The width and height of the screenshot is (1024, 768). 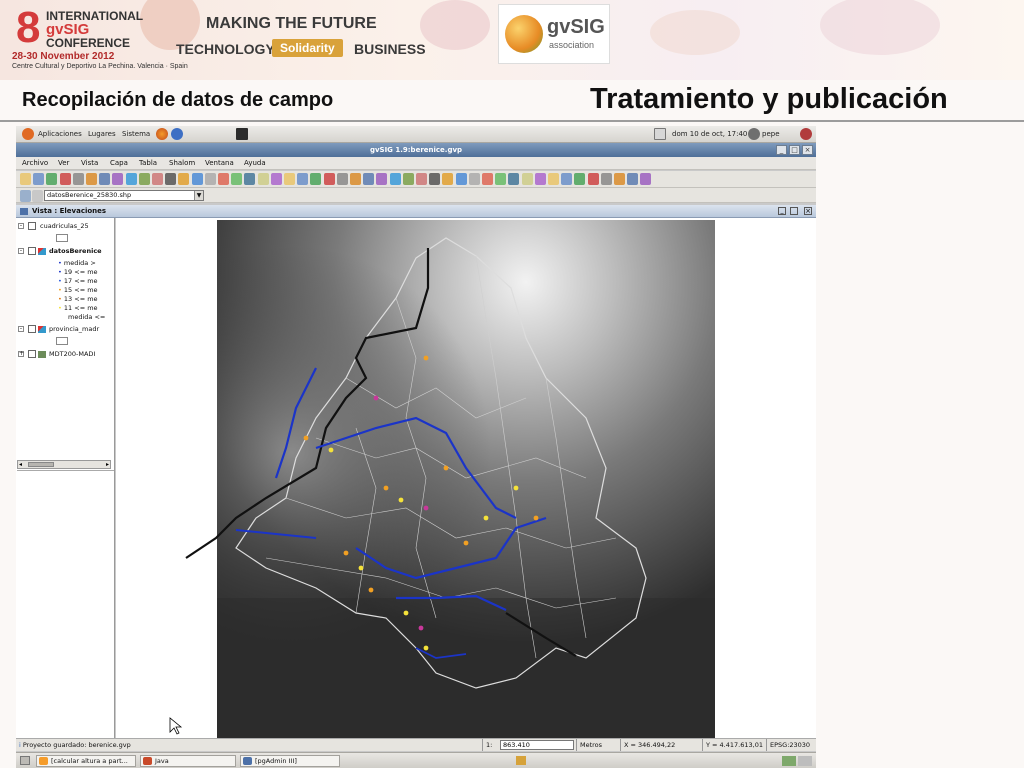 I want to click on terminal-icon, so click(x=242, y=134).